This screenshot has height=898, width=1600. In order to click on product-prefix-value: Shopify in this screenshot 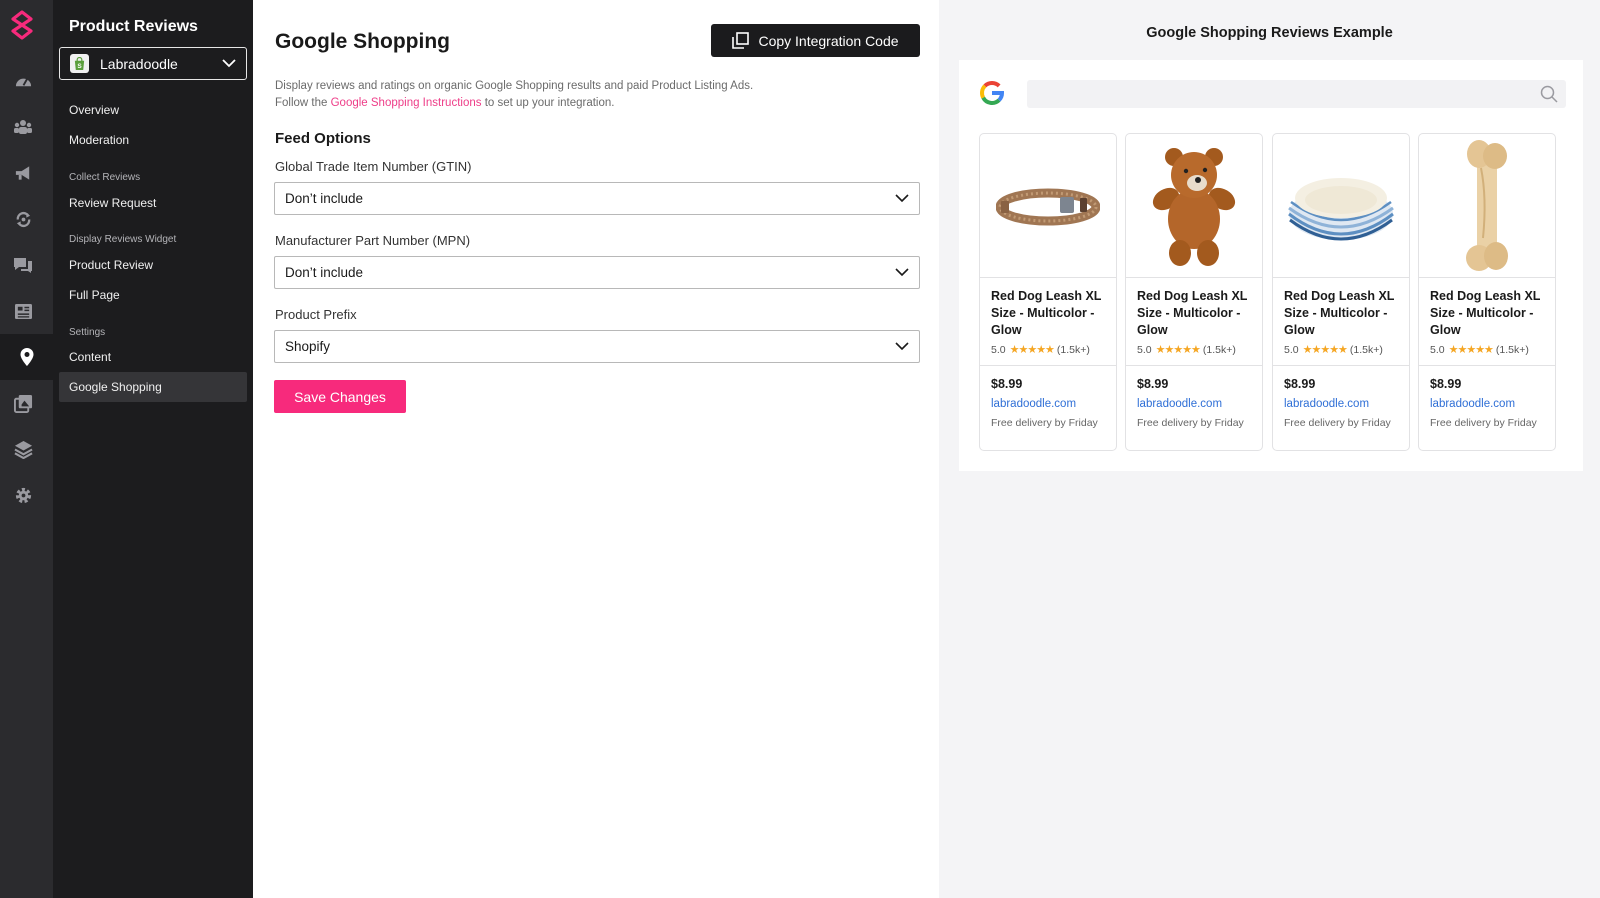, I will do `click(308, 346)`.